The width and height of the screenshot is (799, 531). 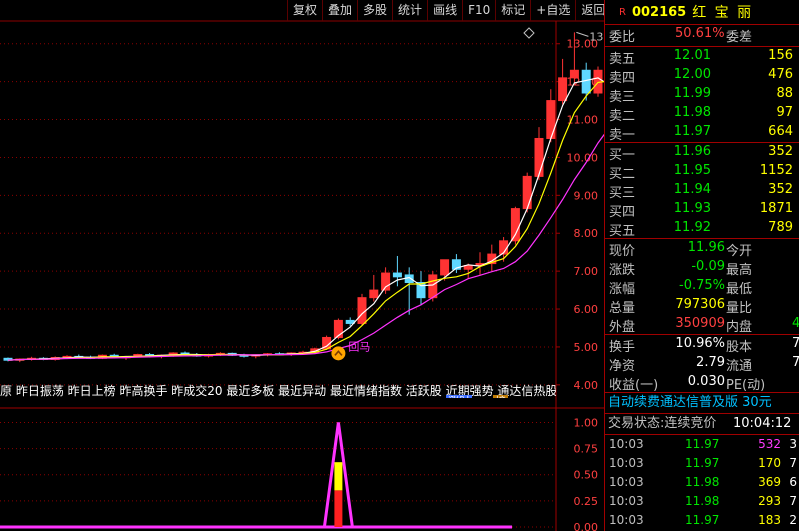 What do you see at coordinates (582, 34) in the screenshot?
I see `high-pointer` at bounding box center [582, 34].